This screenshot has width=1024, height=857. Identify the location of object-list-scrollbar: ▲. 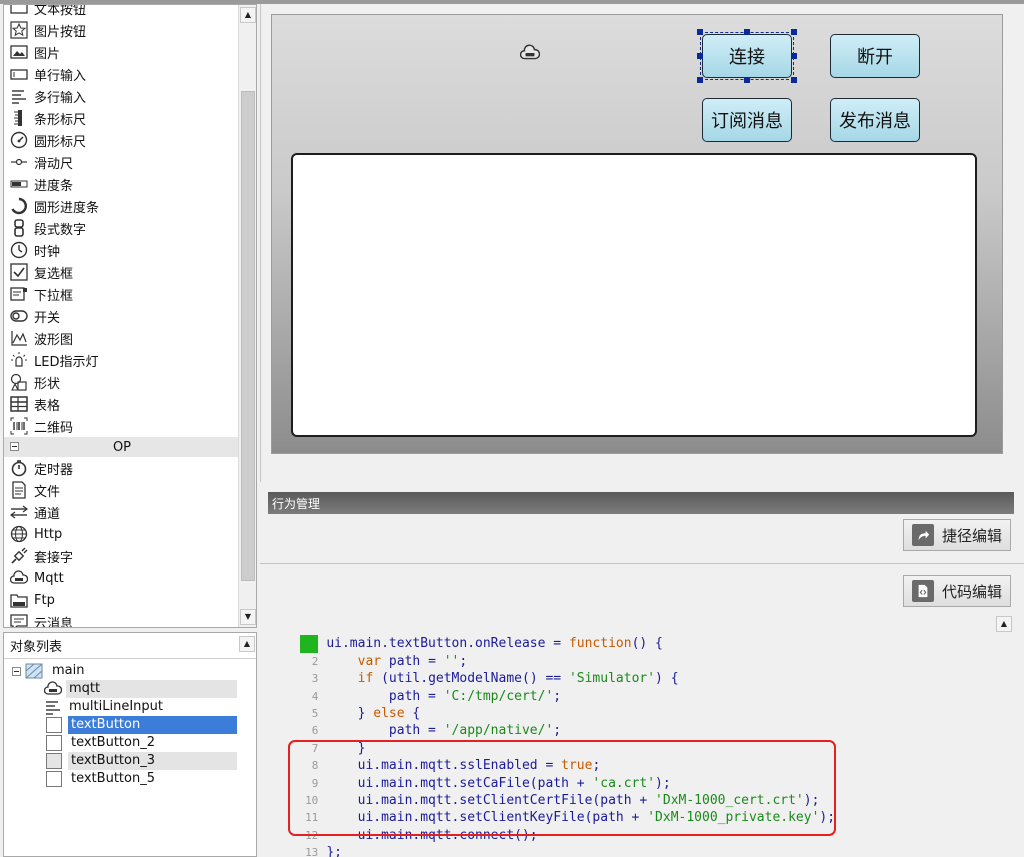
(247, 646).